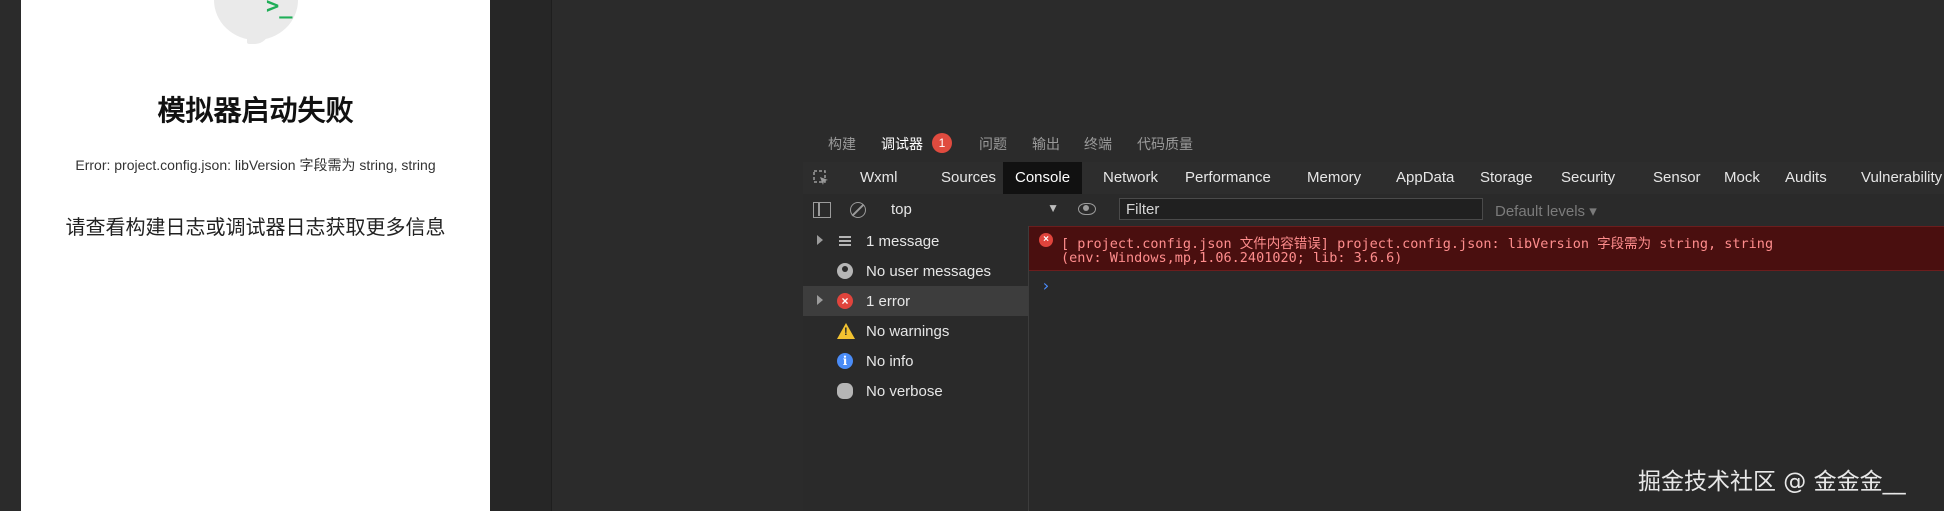 Image resolution: width=1944 pixels, height=511 pixels. I want to click on user-icon, so click(845, 271).